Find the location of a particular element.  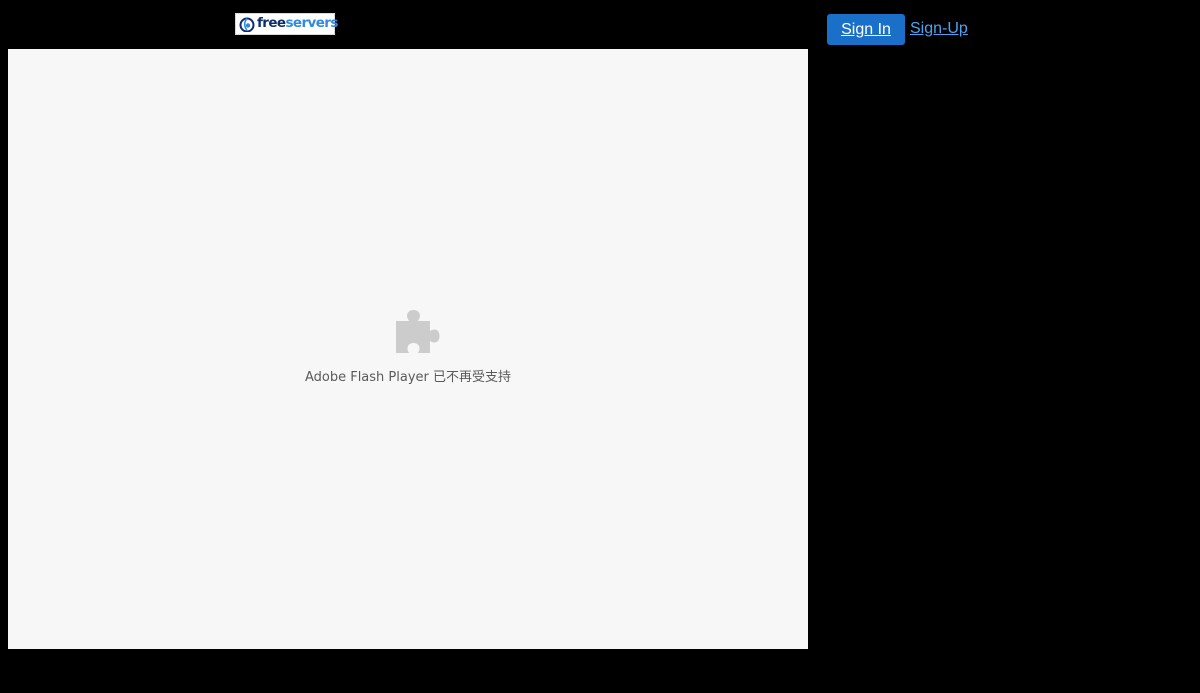

puzzle-piece-icon is located at coordinates (418, 331).